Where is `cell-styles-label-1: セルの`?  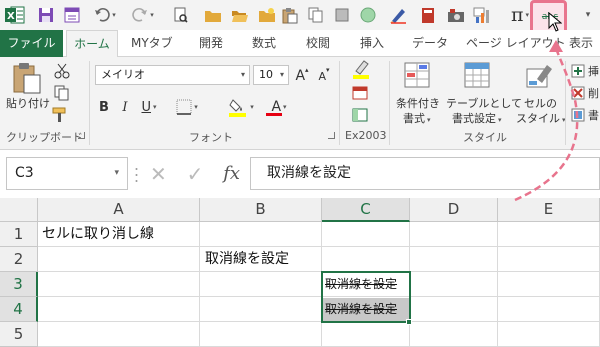
cell-styles-label-1: セルの is located at coordinates (540, 103).